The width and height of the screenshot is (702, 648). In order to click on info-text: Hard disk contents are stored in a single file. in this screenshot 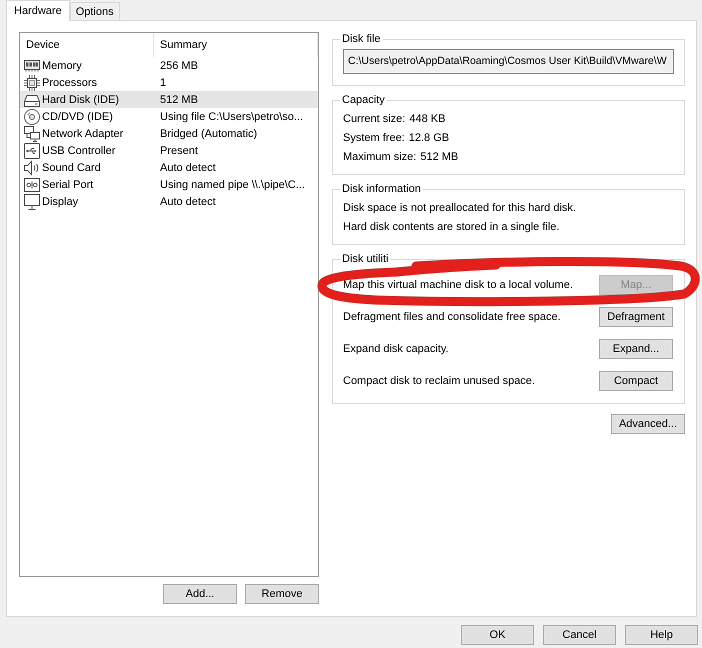, I will do `click(451, 227)`.